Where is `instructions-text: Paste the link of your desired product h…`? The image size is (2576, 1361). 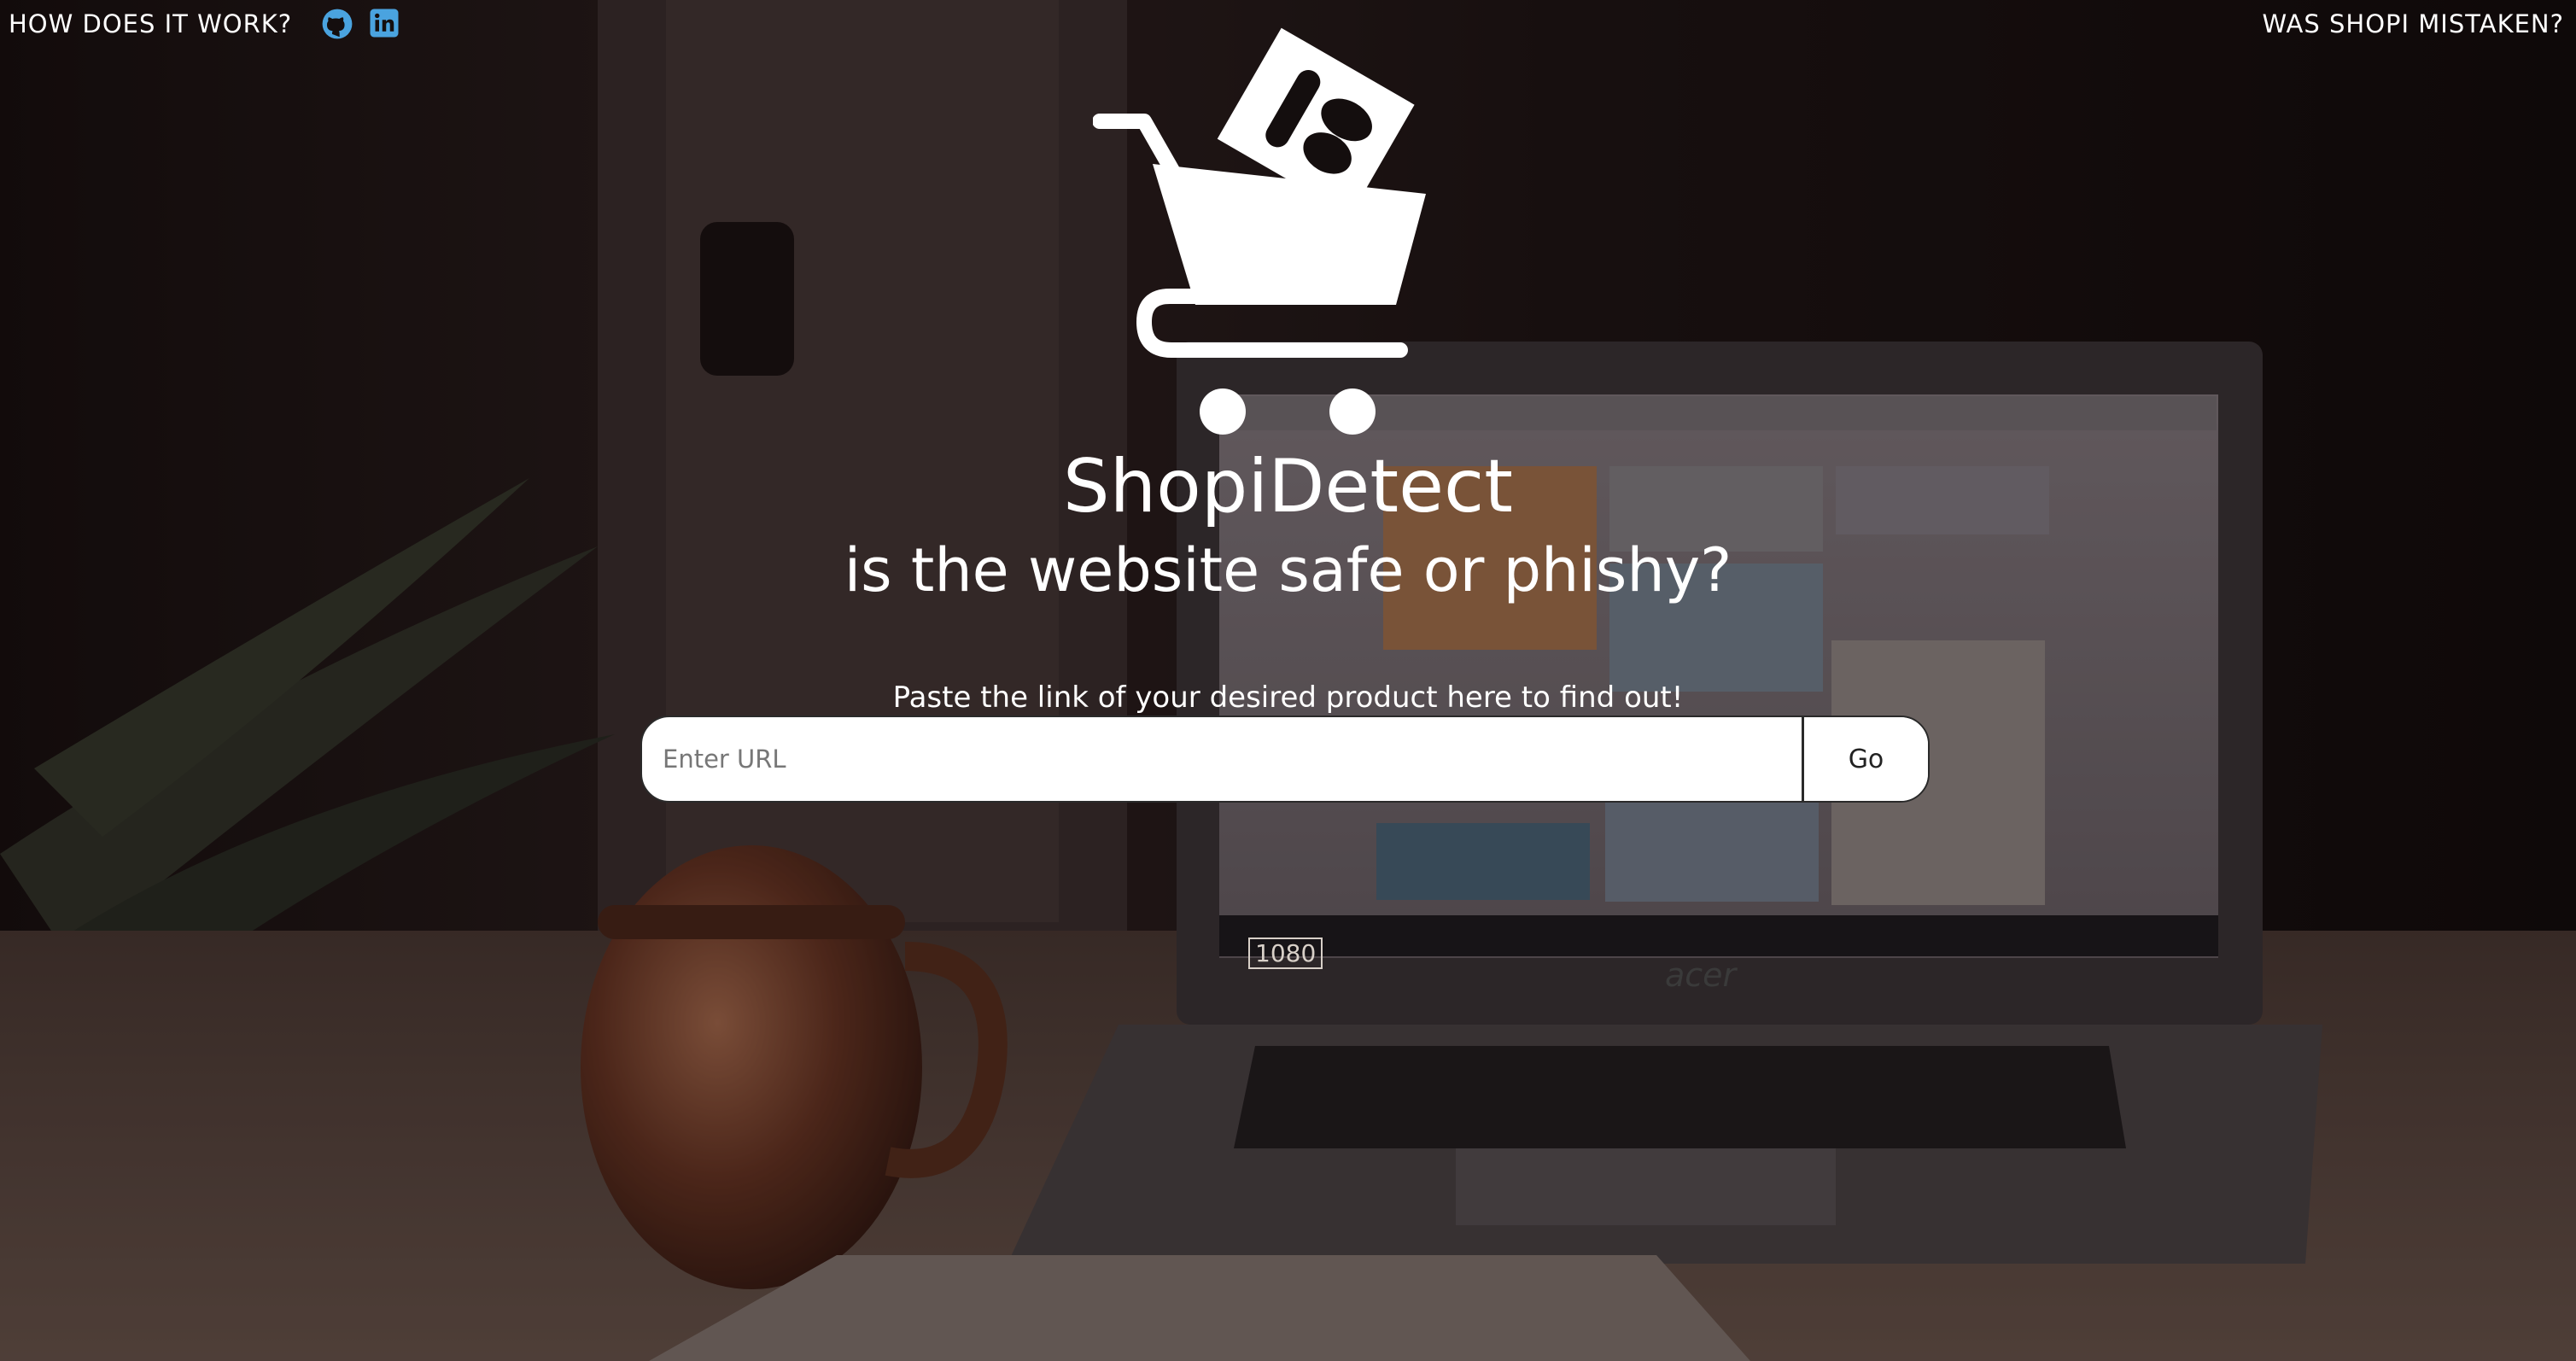
instructions-text: Paste the link of your desired product h… is located at coordinates (1288, 697).